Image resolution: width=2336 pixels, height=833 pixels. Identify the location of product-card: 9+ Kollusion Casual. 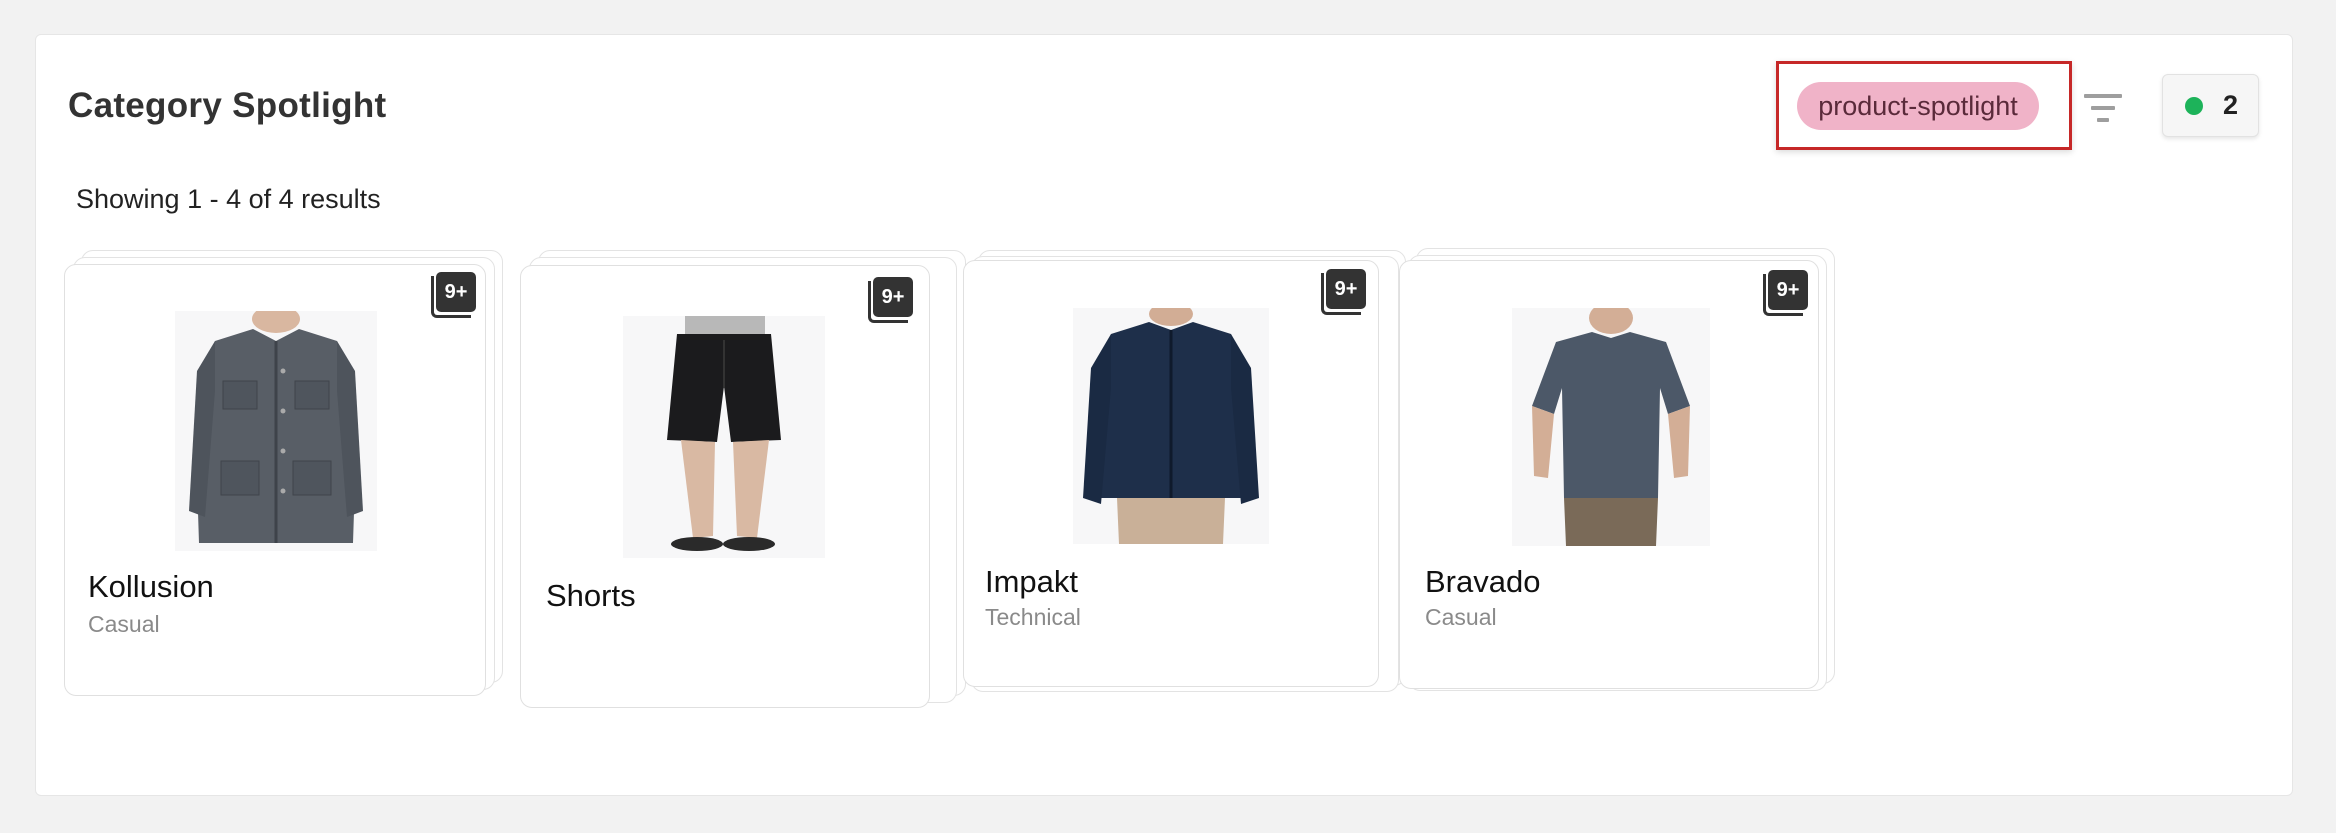
(275, 480).